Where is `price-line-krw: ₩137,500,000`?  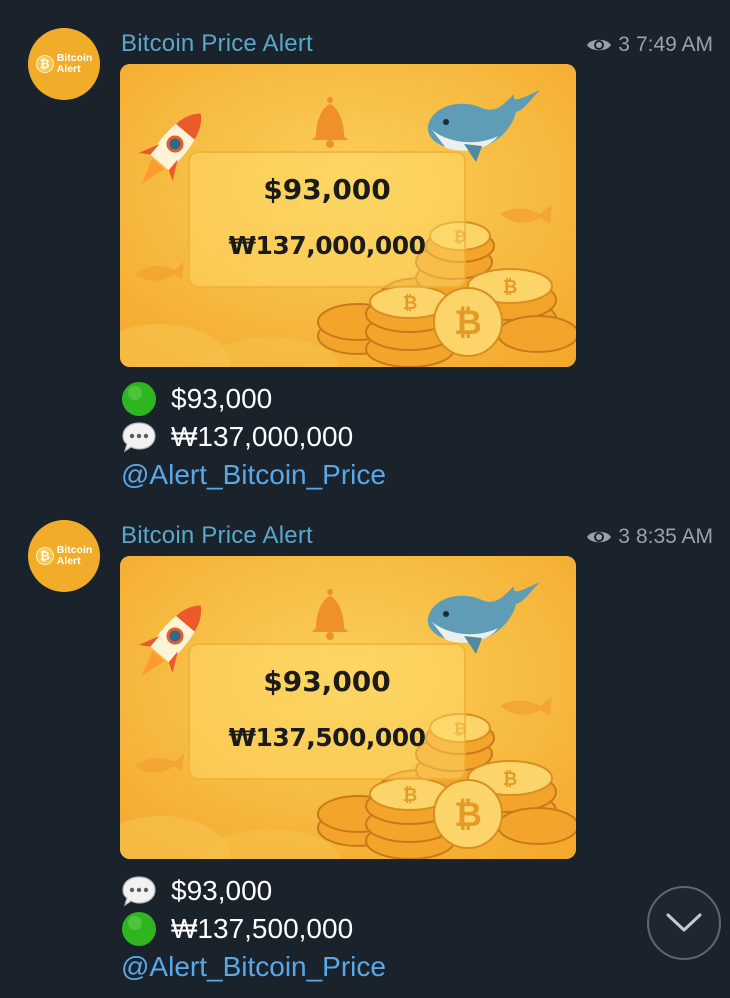
price-line-krw: ₩137,500,000 is located at coordinates (253, 929).